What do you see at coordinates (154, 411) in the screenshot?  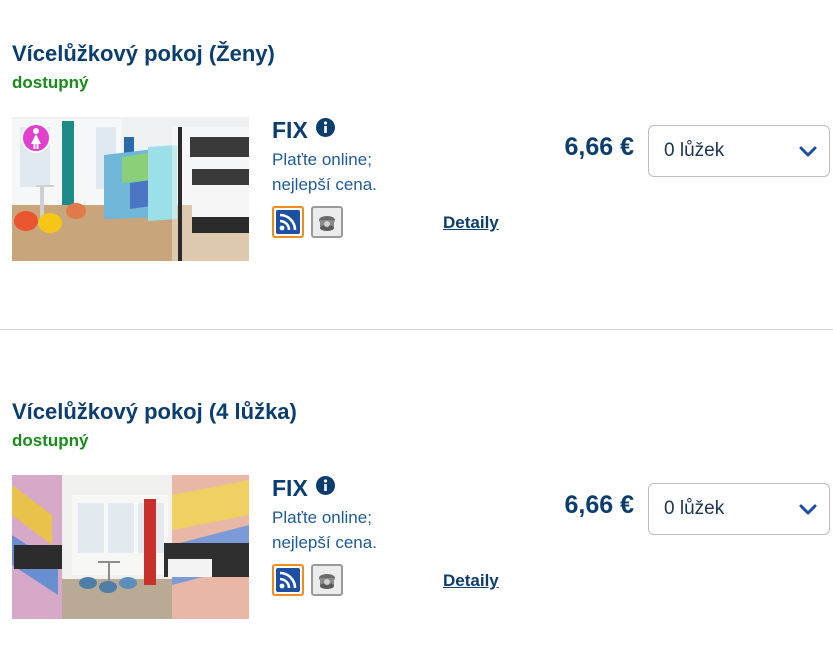 I see `room-title: Vícelůžkový pokoj (4 lůžka)` at bounding box center [154, 411].